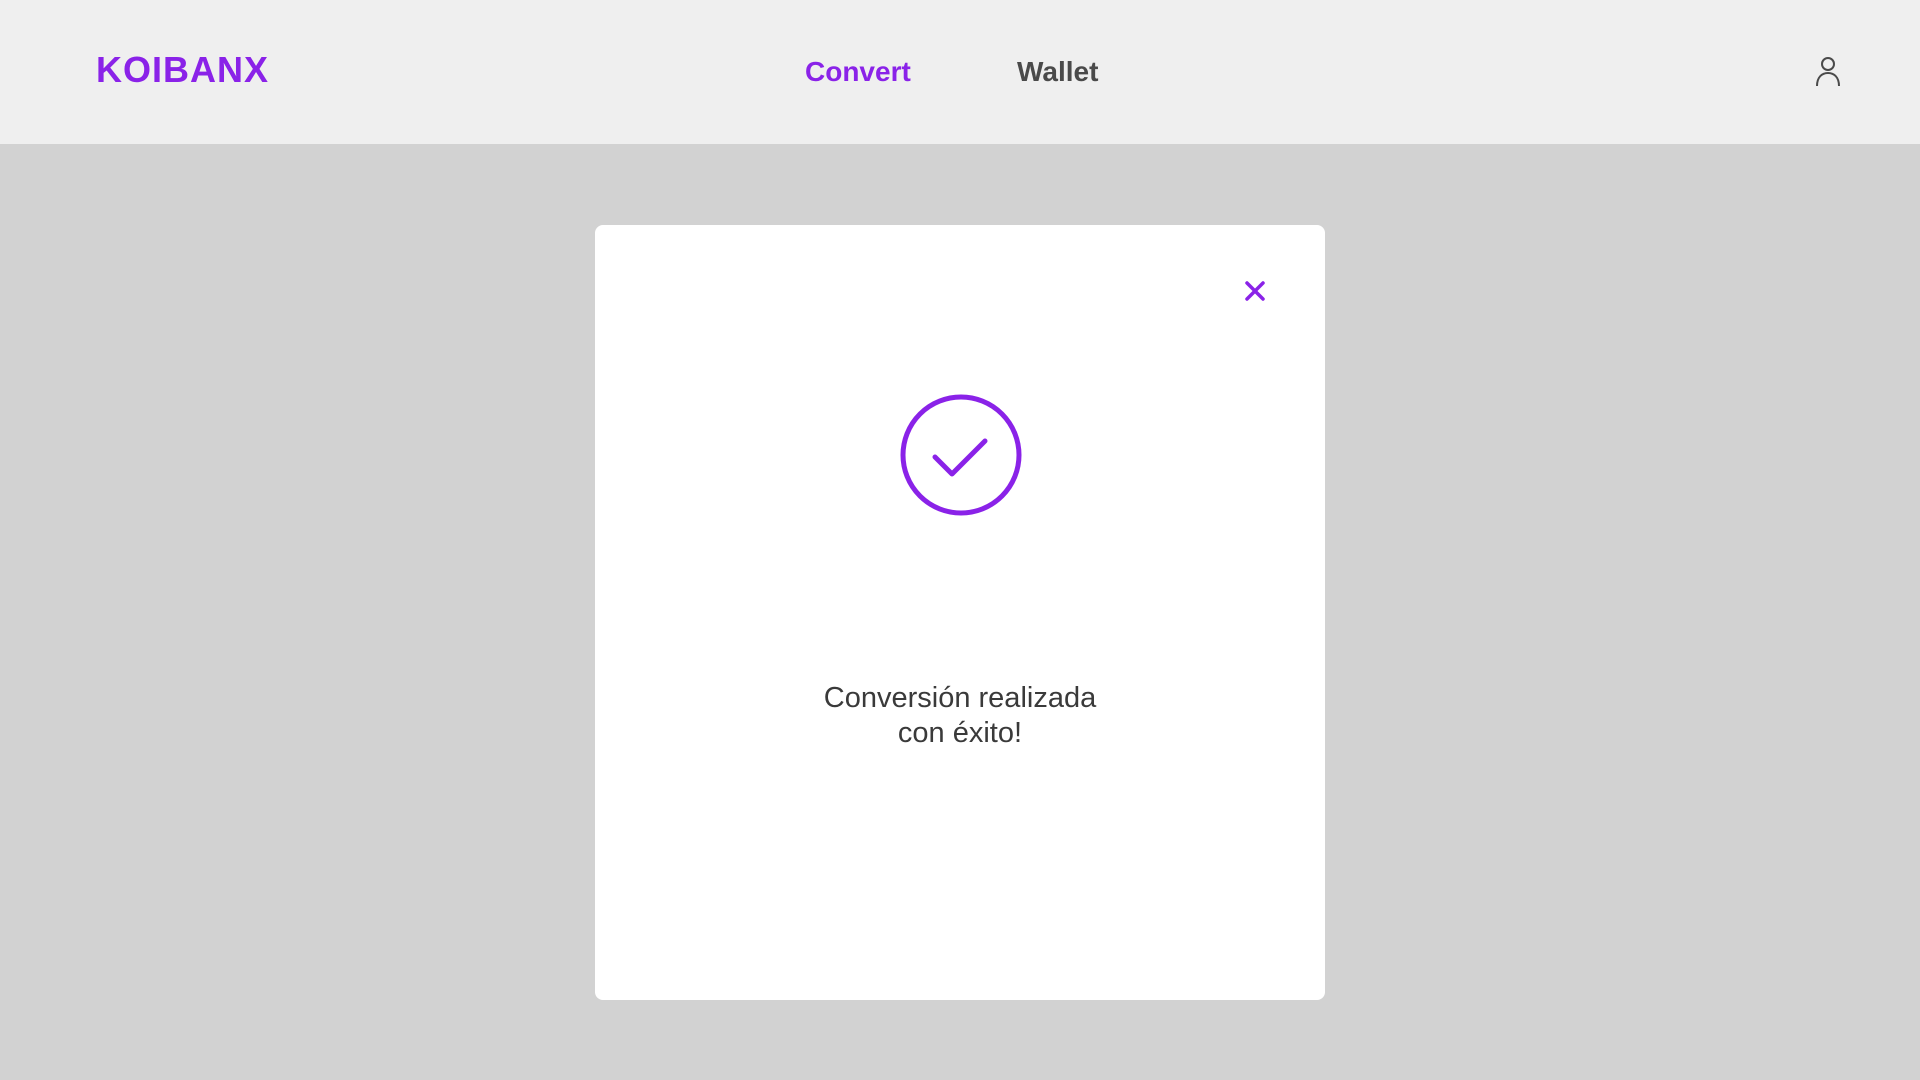  I want to click on check-circle-icon, so click(961, 455).